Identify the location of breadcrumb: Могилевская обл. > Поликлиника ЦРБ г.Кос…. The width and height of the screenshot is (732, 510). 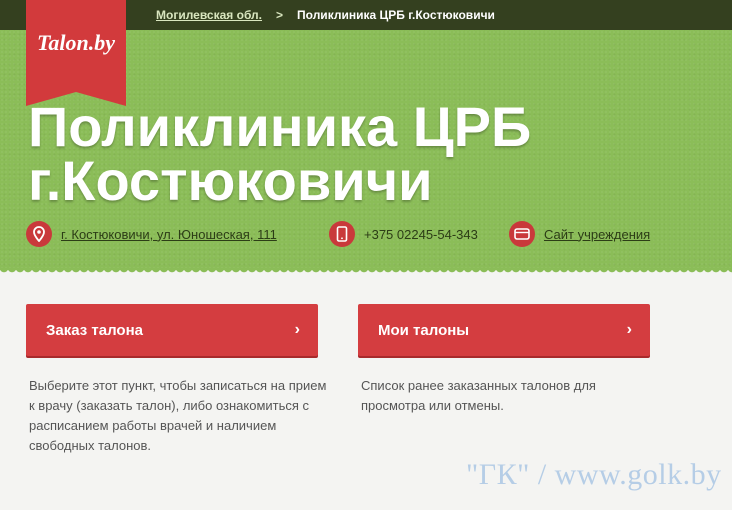
(325, 15).